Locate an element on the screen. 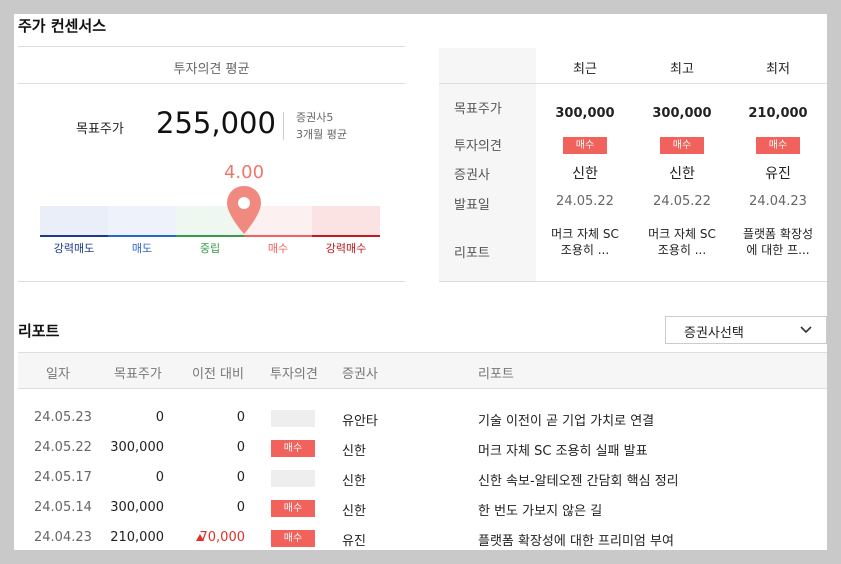  opinion-average-header: 투자의견 평균 is located at coordinates (211, 69).